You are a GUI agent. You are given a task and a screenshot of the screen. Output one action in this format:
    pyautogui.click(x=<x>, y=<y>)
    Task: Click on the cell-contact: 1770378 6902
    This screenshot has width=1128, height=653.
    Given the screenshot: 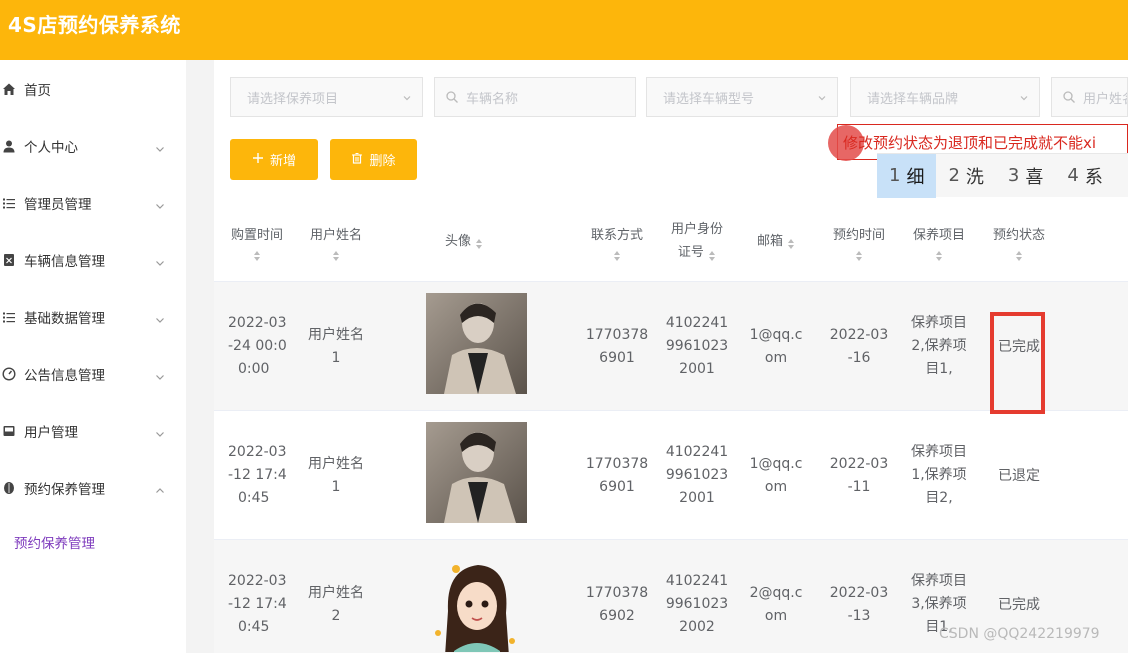 What is the action you would take?
    pyautogui.click(x=617, y=605)
    